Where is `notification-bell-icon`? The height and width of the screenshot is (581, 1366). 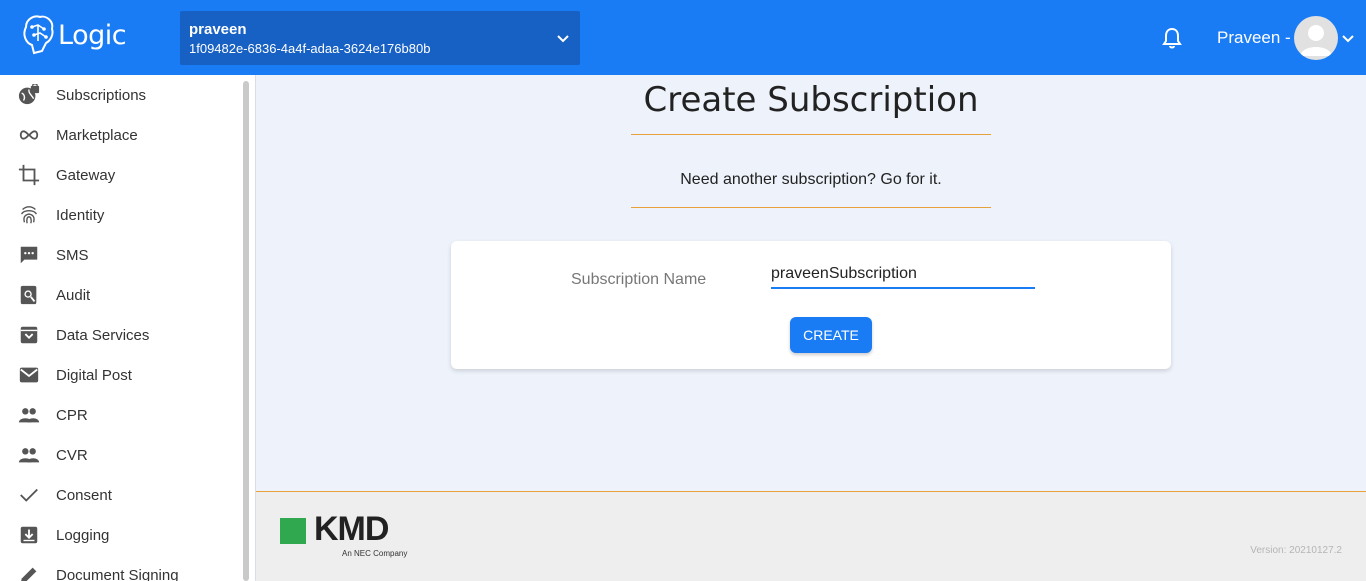 notification-bell-icon is located at coordinates (1172, 38).